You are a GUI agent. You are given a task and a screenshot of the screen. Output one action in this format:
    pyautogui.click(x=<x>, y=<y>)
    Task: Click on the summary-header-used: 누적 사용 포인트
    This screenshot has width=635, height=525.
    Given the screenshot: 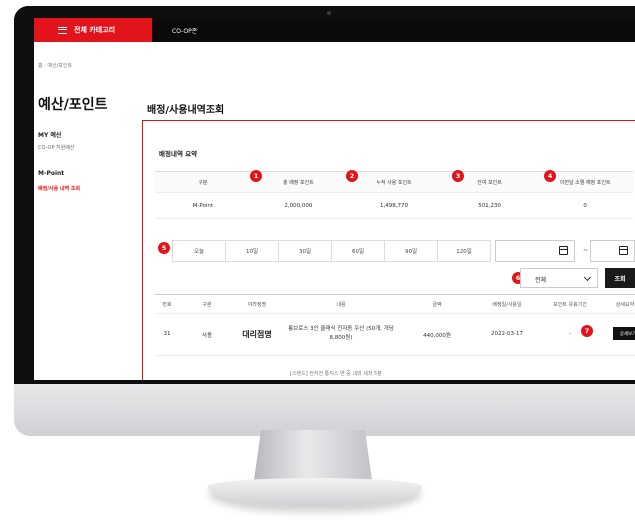 What is the action you would take?
    pyautogui.click(x=394, y=182)
    